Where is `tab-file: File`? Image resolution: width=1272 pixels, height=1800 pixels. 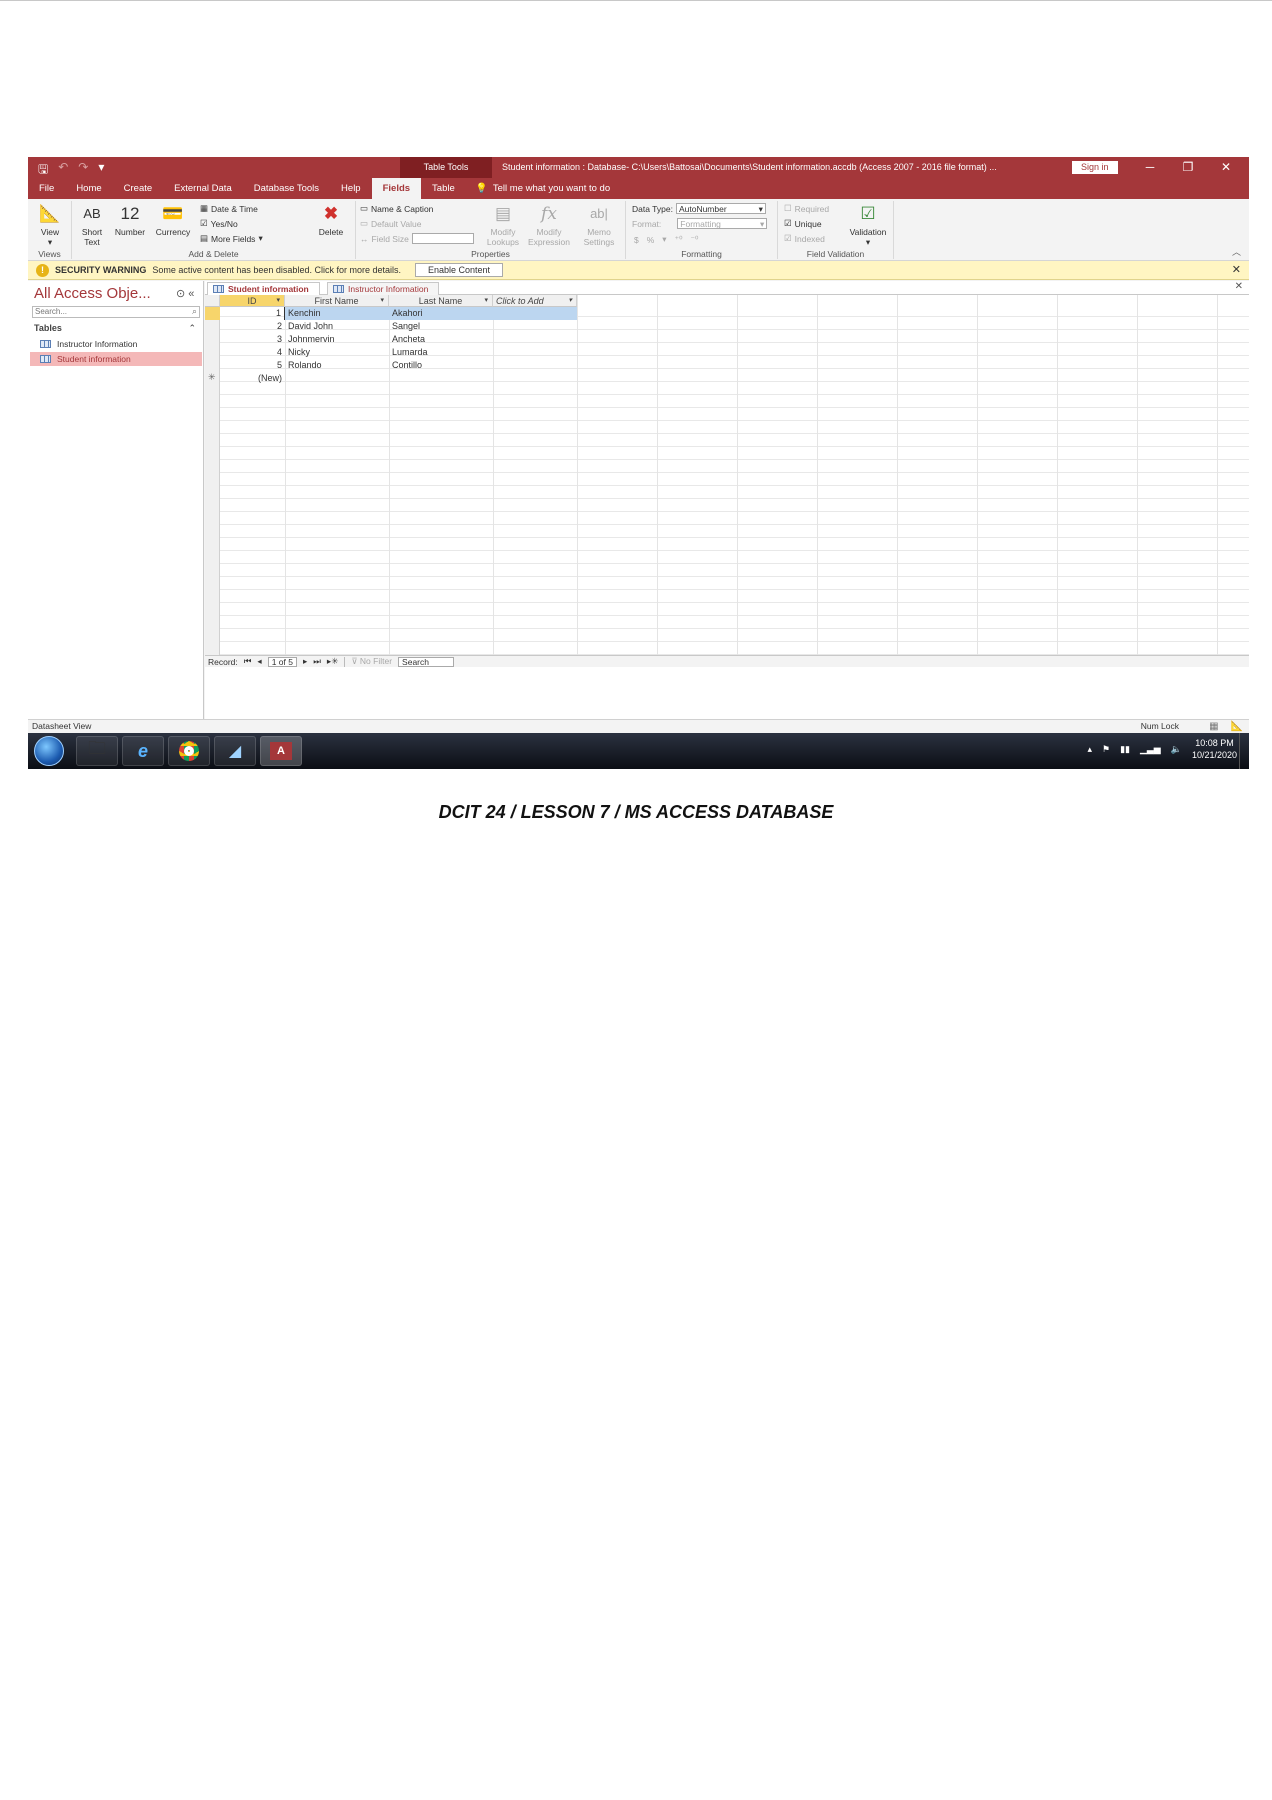
tab-file: File is located at coordinates (46, 188).